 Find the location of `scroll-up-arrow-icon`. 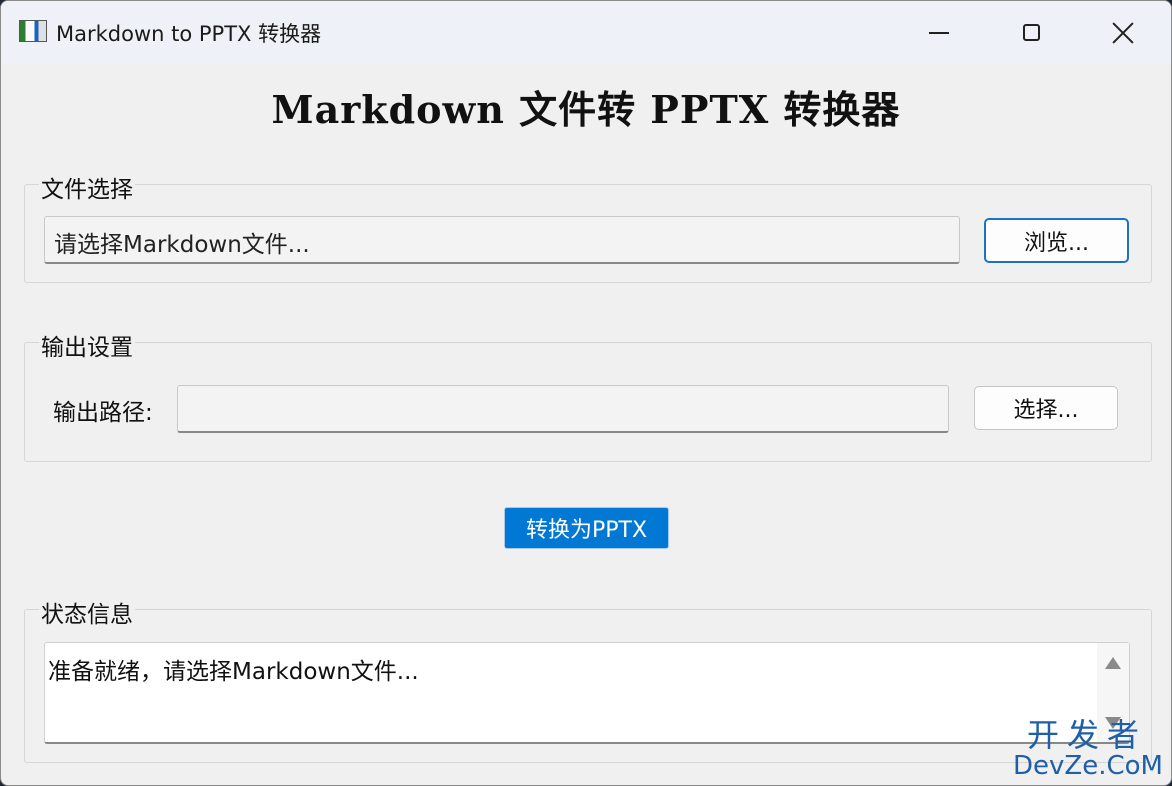

scroll-up-arrow-icon is located at coordinates (1113, 663).